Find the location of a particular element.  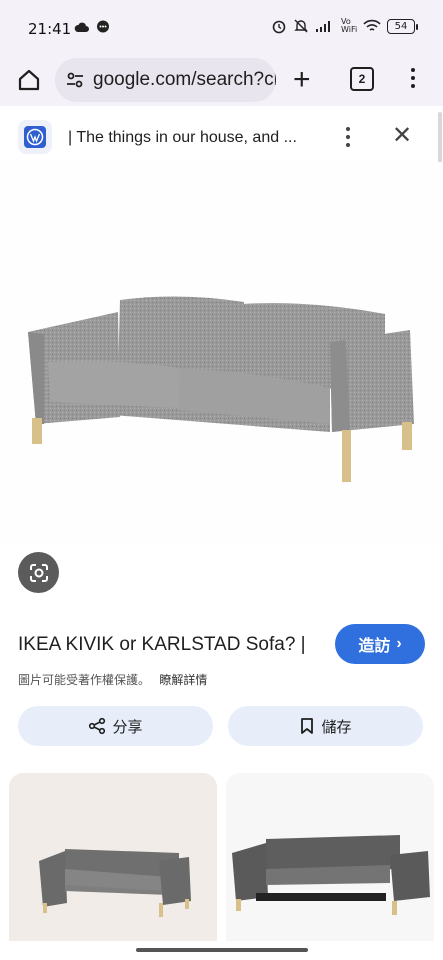

result-caption: IKEA KIVIK or KARLSTAD Sofa? | is located at coordinates (162, 645).